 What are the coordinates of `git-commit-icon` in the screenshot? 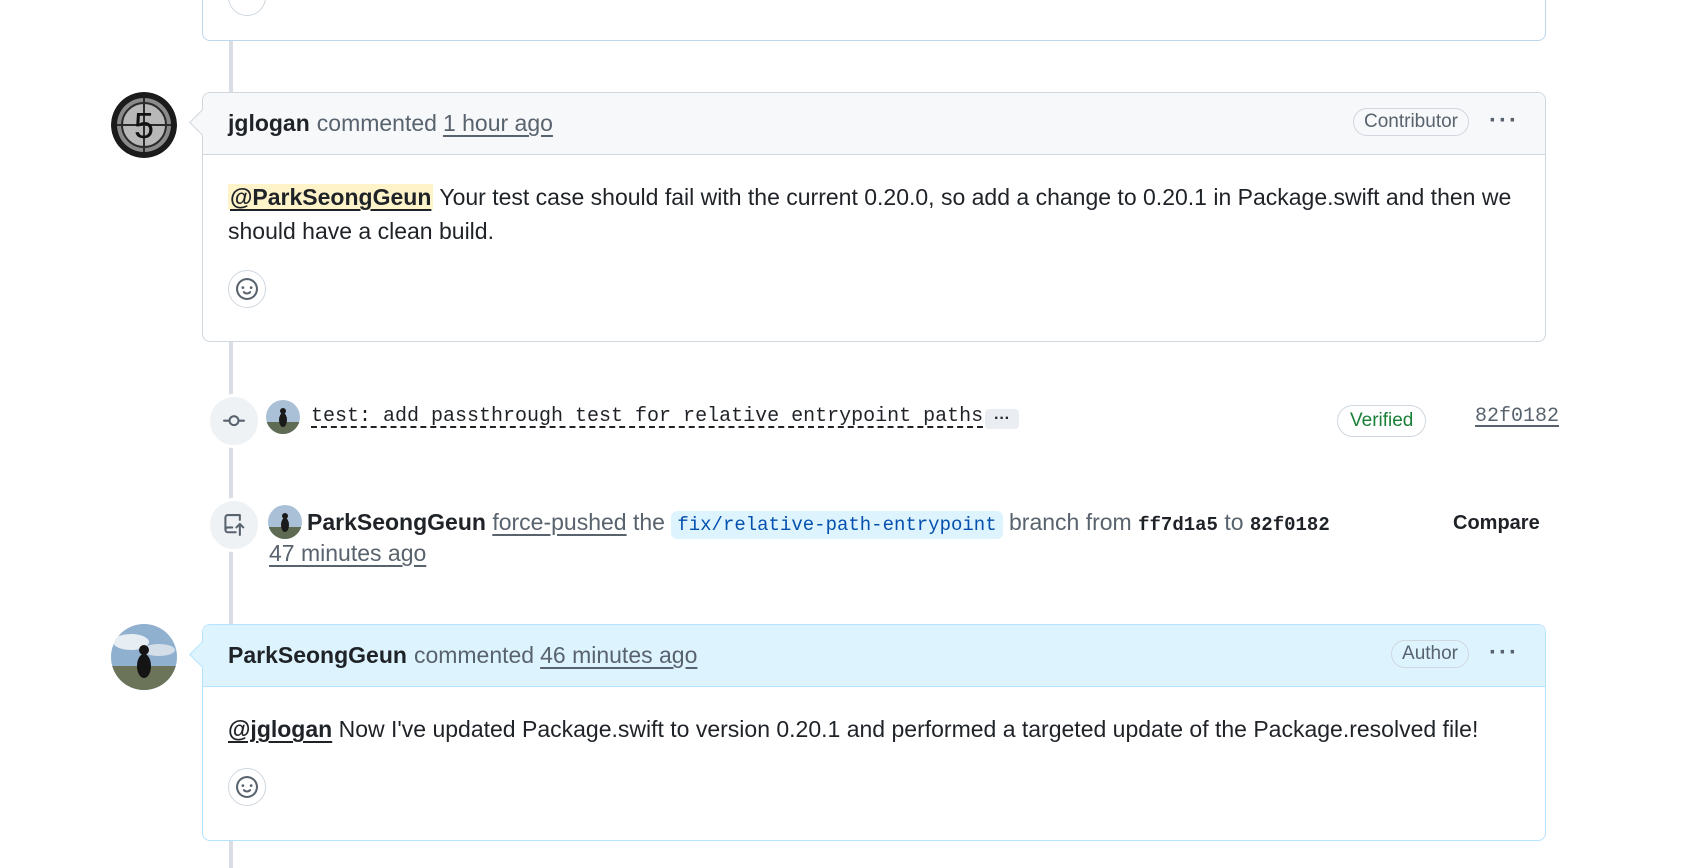 It's located at (234, 421).